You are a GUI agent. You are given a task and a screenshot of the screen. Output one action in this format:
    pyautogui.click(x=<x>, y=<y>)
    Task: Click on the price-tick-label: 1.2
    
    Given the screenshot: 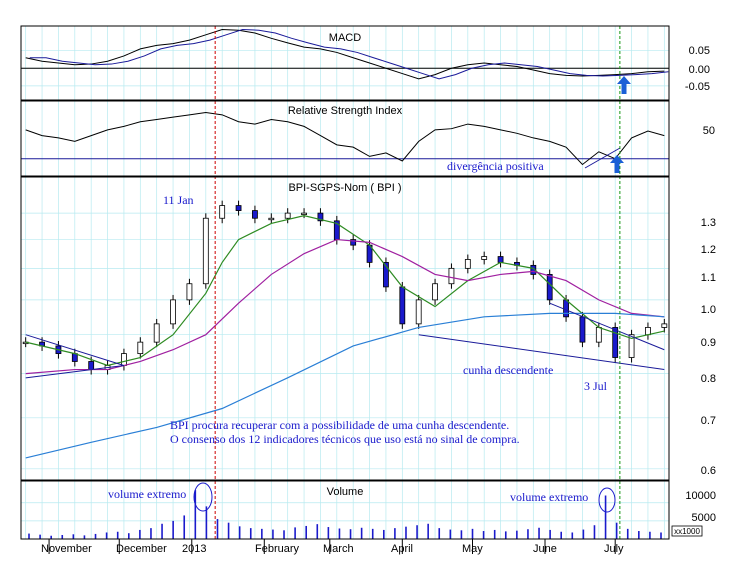 What is the action you would take?
    pyautogui.click(x=708, y=250)
    